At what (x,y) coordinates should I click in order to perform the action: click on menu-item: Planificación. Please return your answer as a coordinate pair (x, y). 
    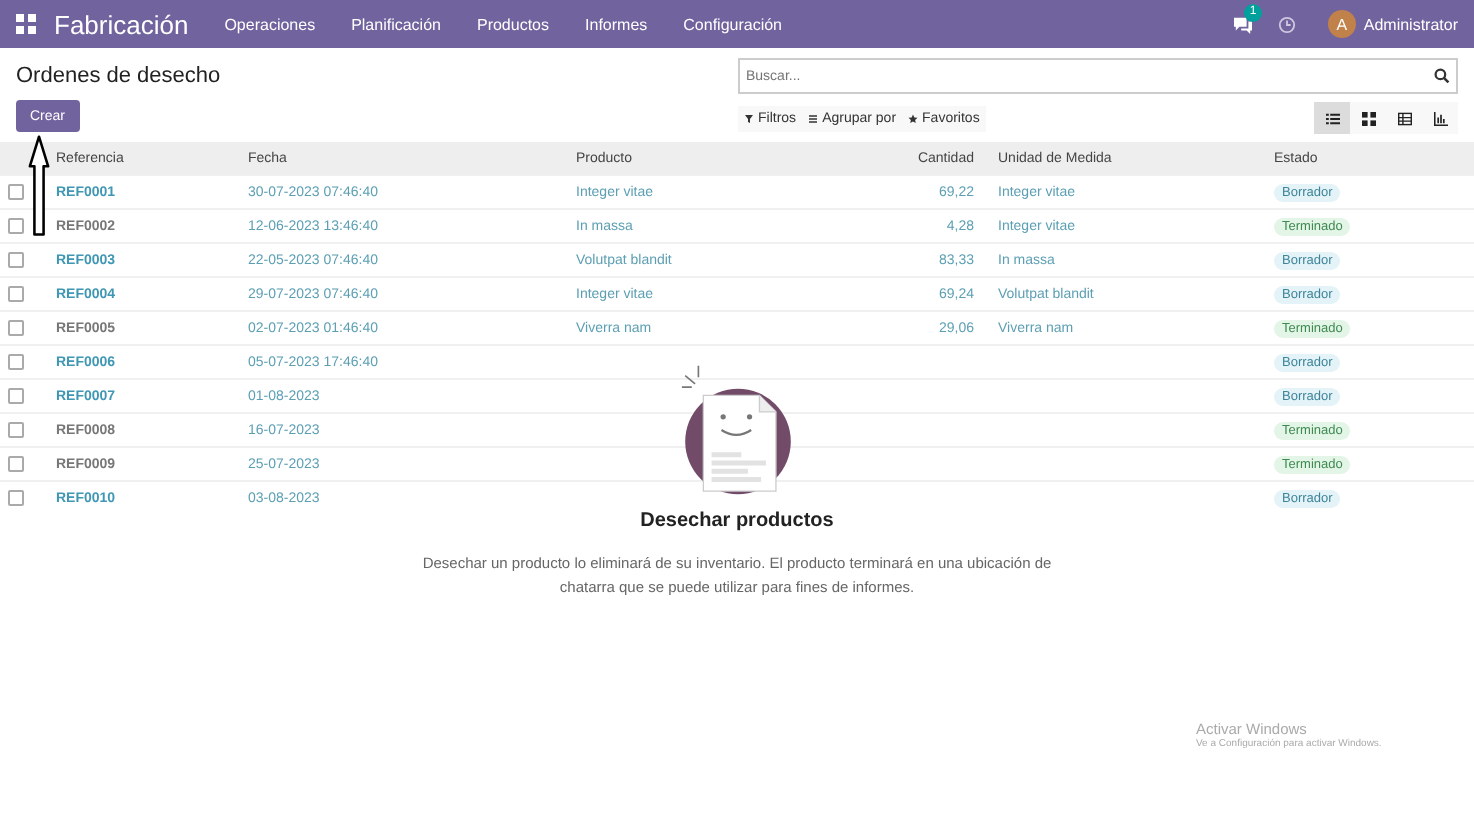
    Looking at the image, I should click on (396, 24).